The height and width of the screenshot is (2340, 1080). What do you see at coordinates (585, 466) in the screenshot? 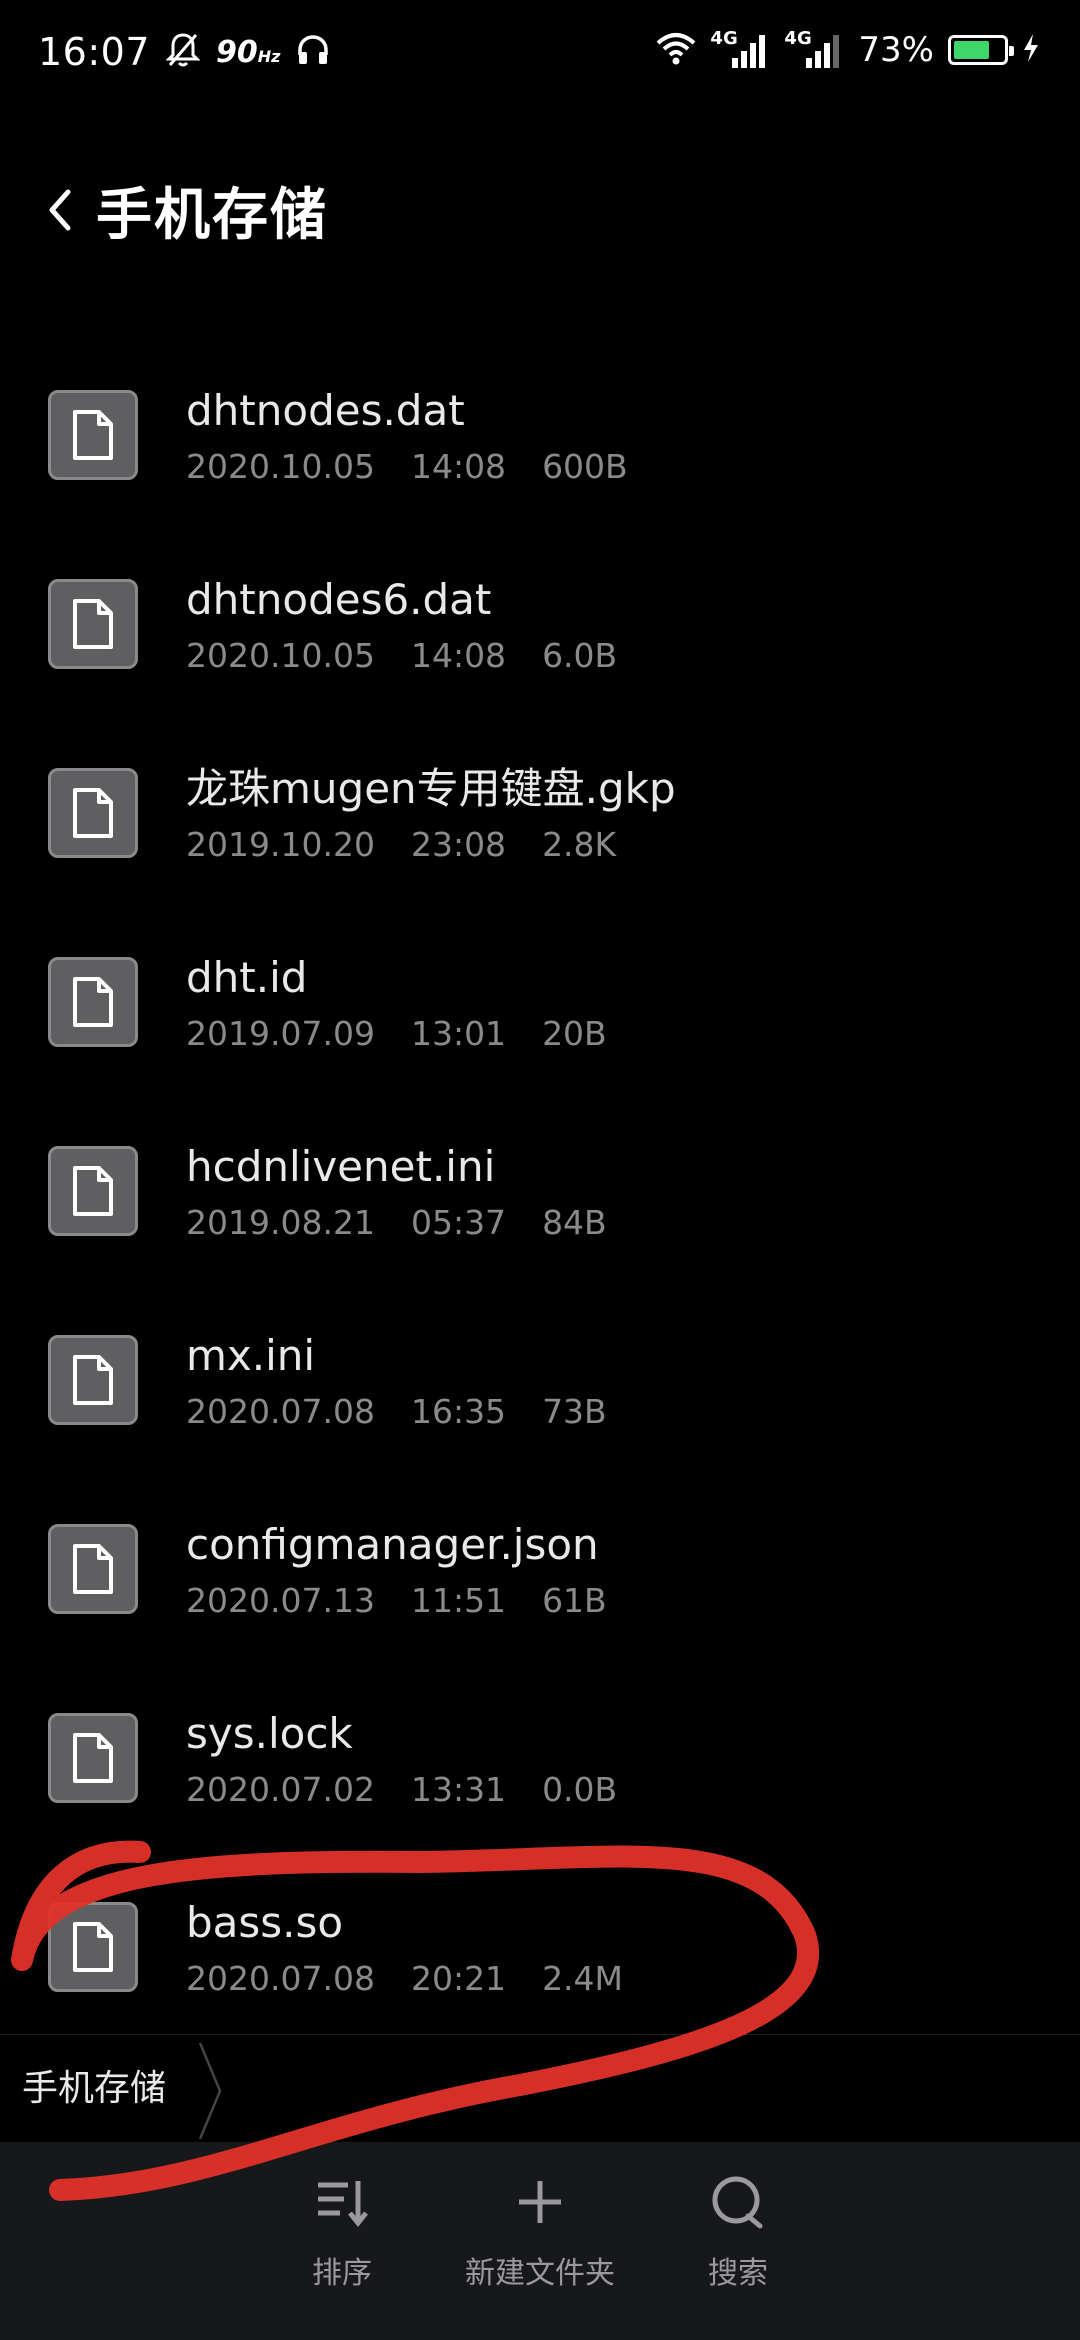
I see `file-size: 600B` at bounding box center [585, 466].